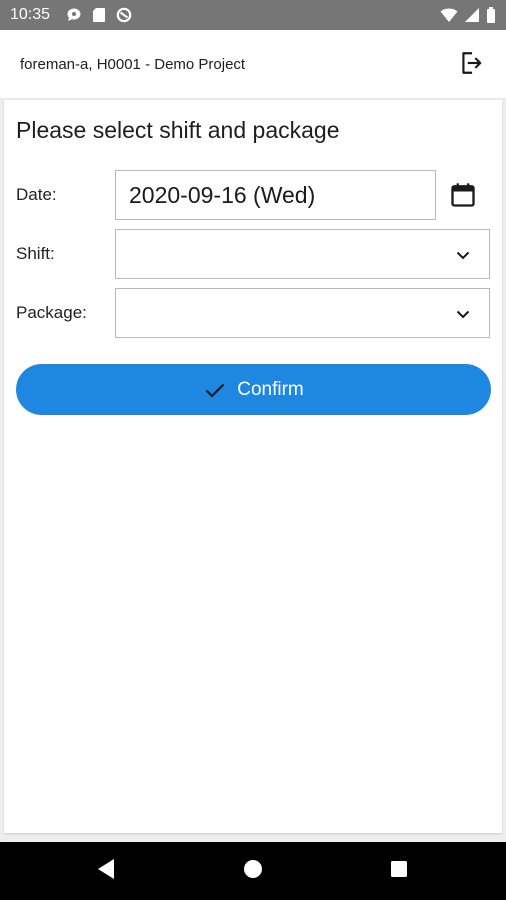 The image size is (506, 900). What do you see at coordinates (178, 130) in the screenshot?
I see `page-title: Please select shift and package` at bounding box center [178, 130].